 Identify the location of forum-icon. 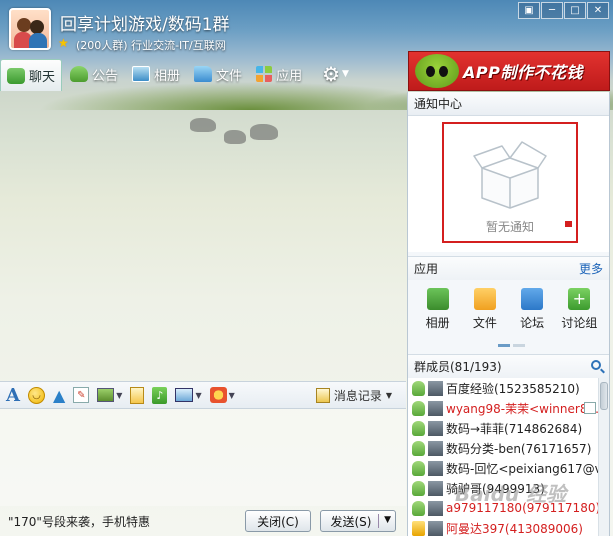
(532, 299).